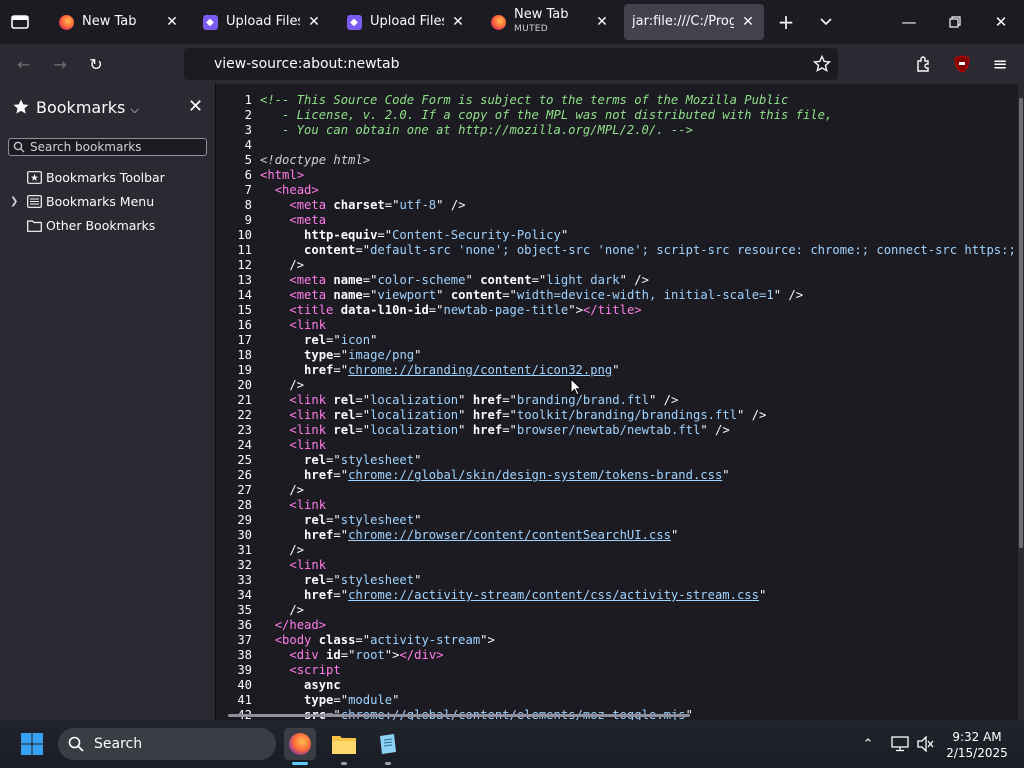 This screenshot has height=768, width=1024. Describe the element at coordinates (344, 744) in the screenshot. I see `file-explorer-app` at that location.